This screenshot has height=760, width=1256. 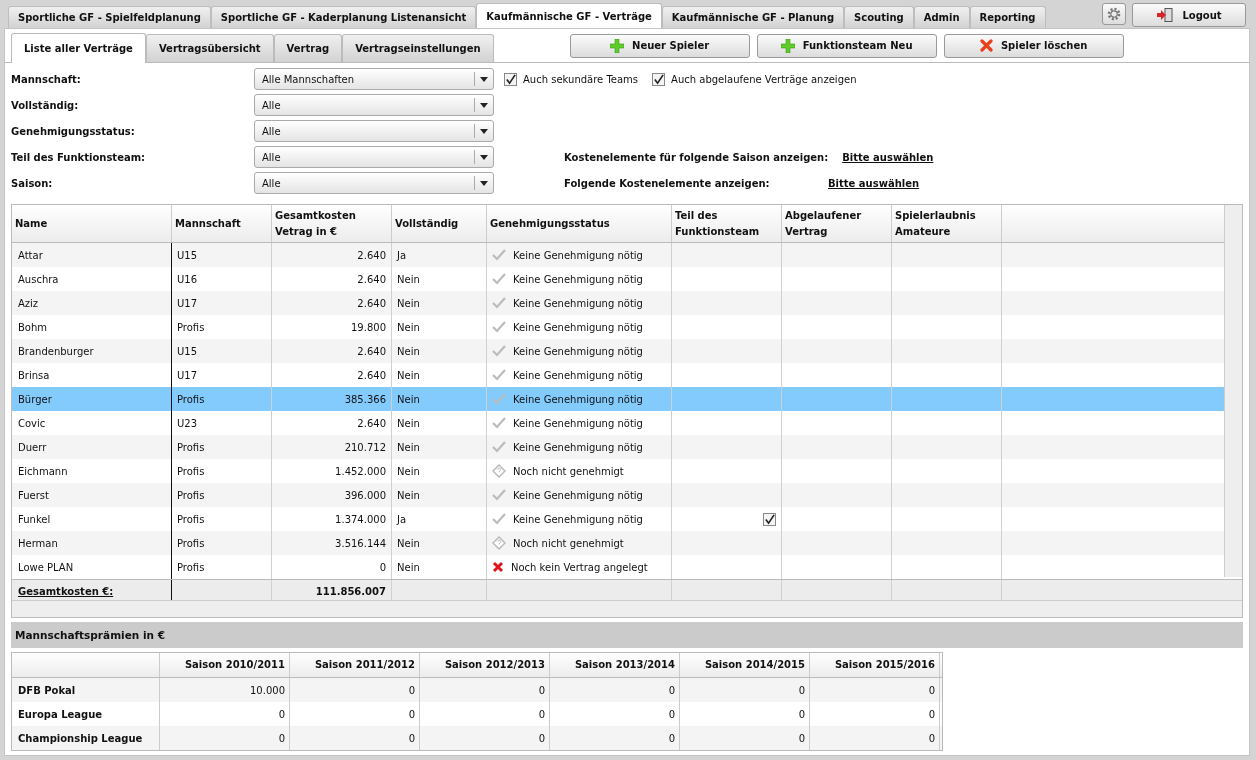 What do you see at coordinates (947, 223) in the screenshot?
I see `column-header: Spielerlaubnis Amateure` at bounding box center [947, 223].